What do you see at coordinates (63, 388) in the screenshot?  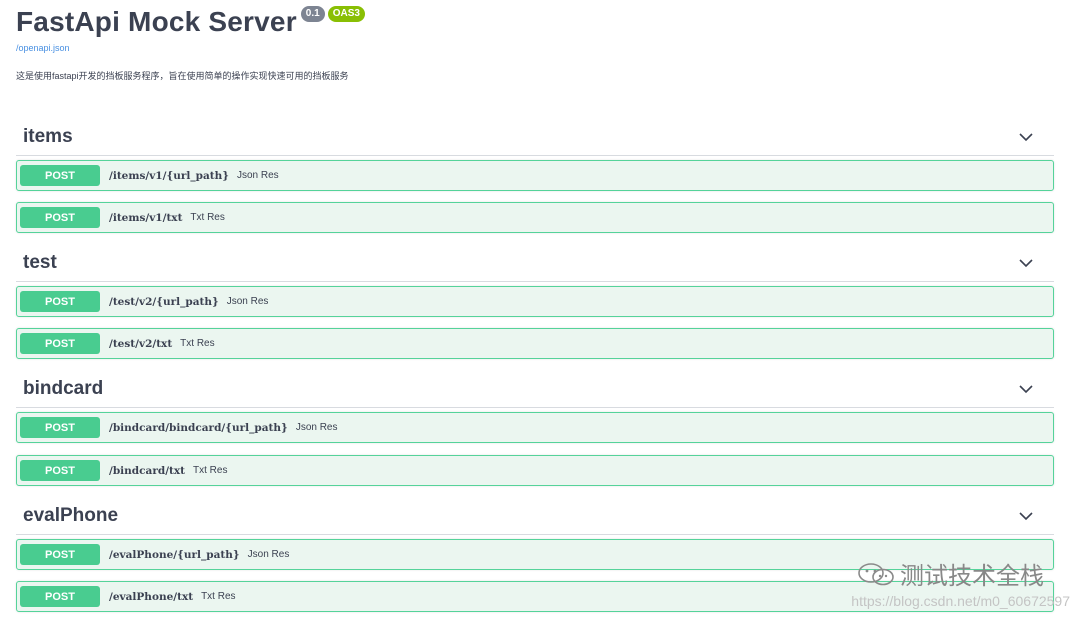 I see `tag-name: bindcard` at bounding box center [63, 388].